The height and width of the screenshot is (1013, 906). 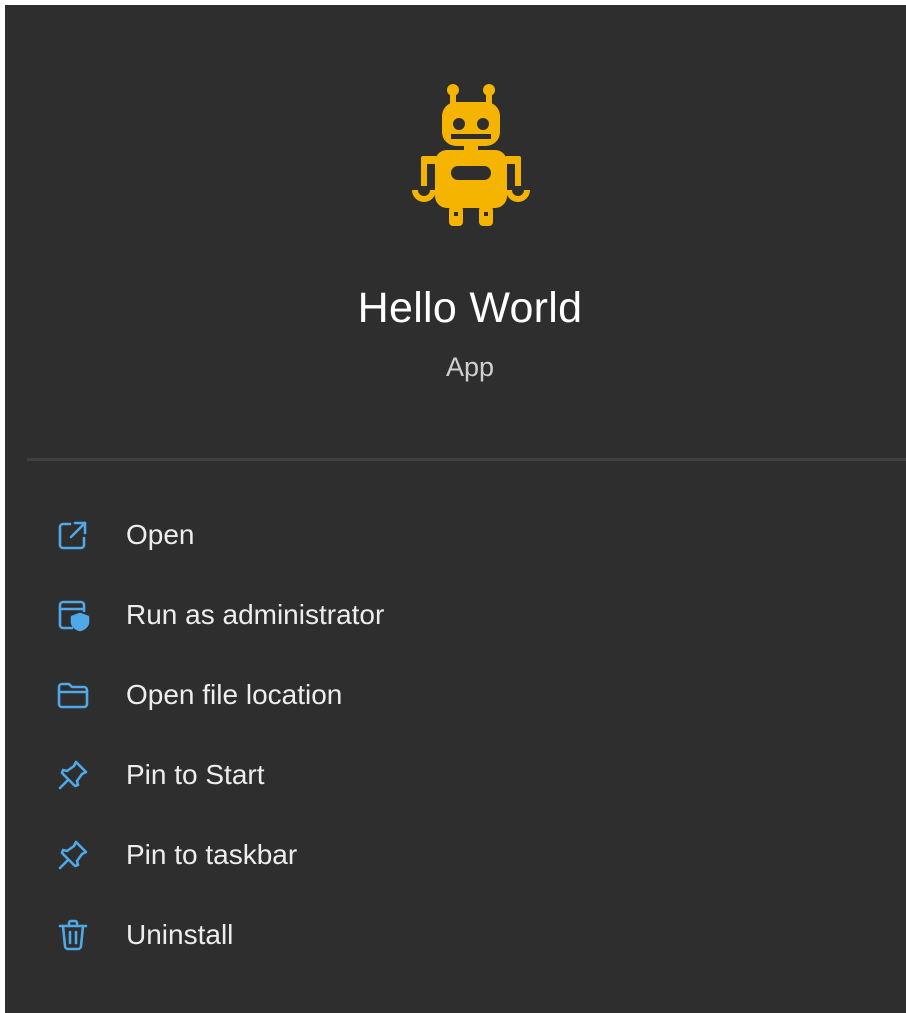 What do you see at coordinates (73, 935) in the screenshot?
I see `trash-icon` at bounding box center [73, 935].